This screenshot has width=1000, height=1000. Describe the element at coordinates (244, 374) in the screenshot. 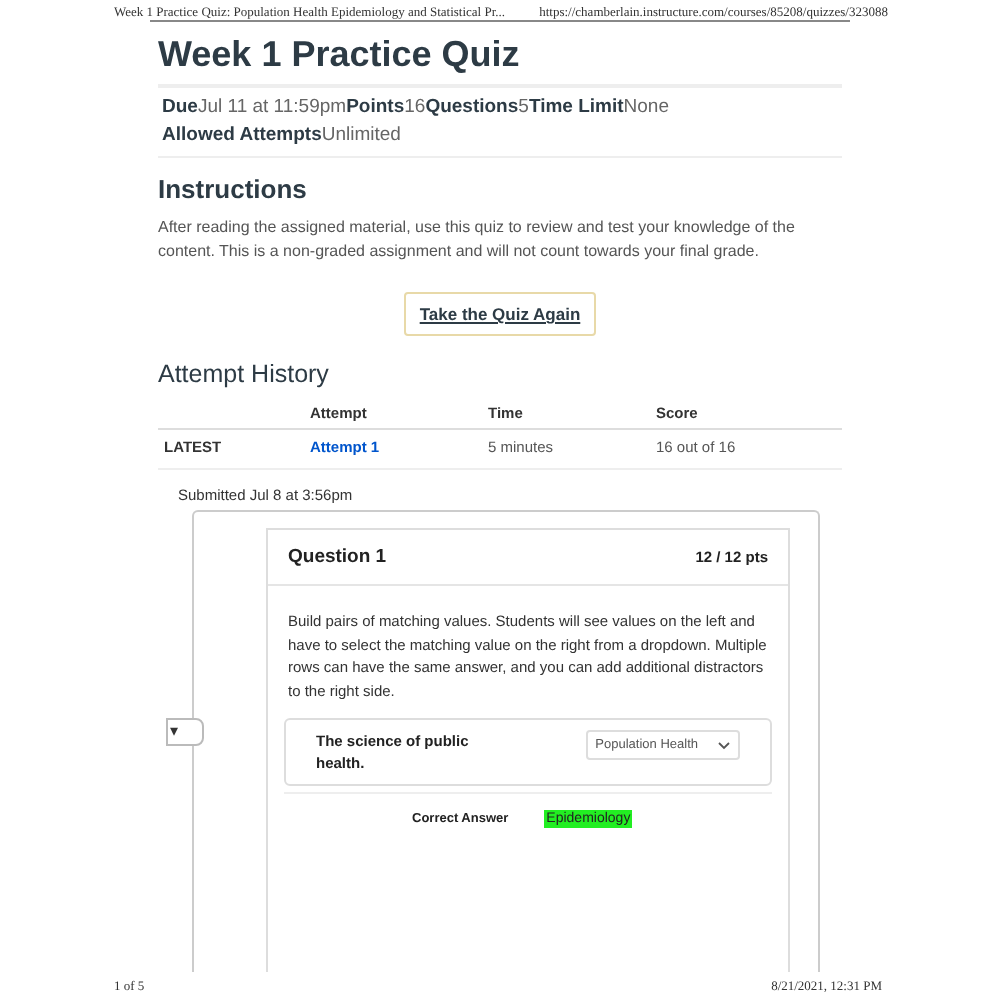

I see `section-heading: Attempt History` at that location.